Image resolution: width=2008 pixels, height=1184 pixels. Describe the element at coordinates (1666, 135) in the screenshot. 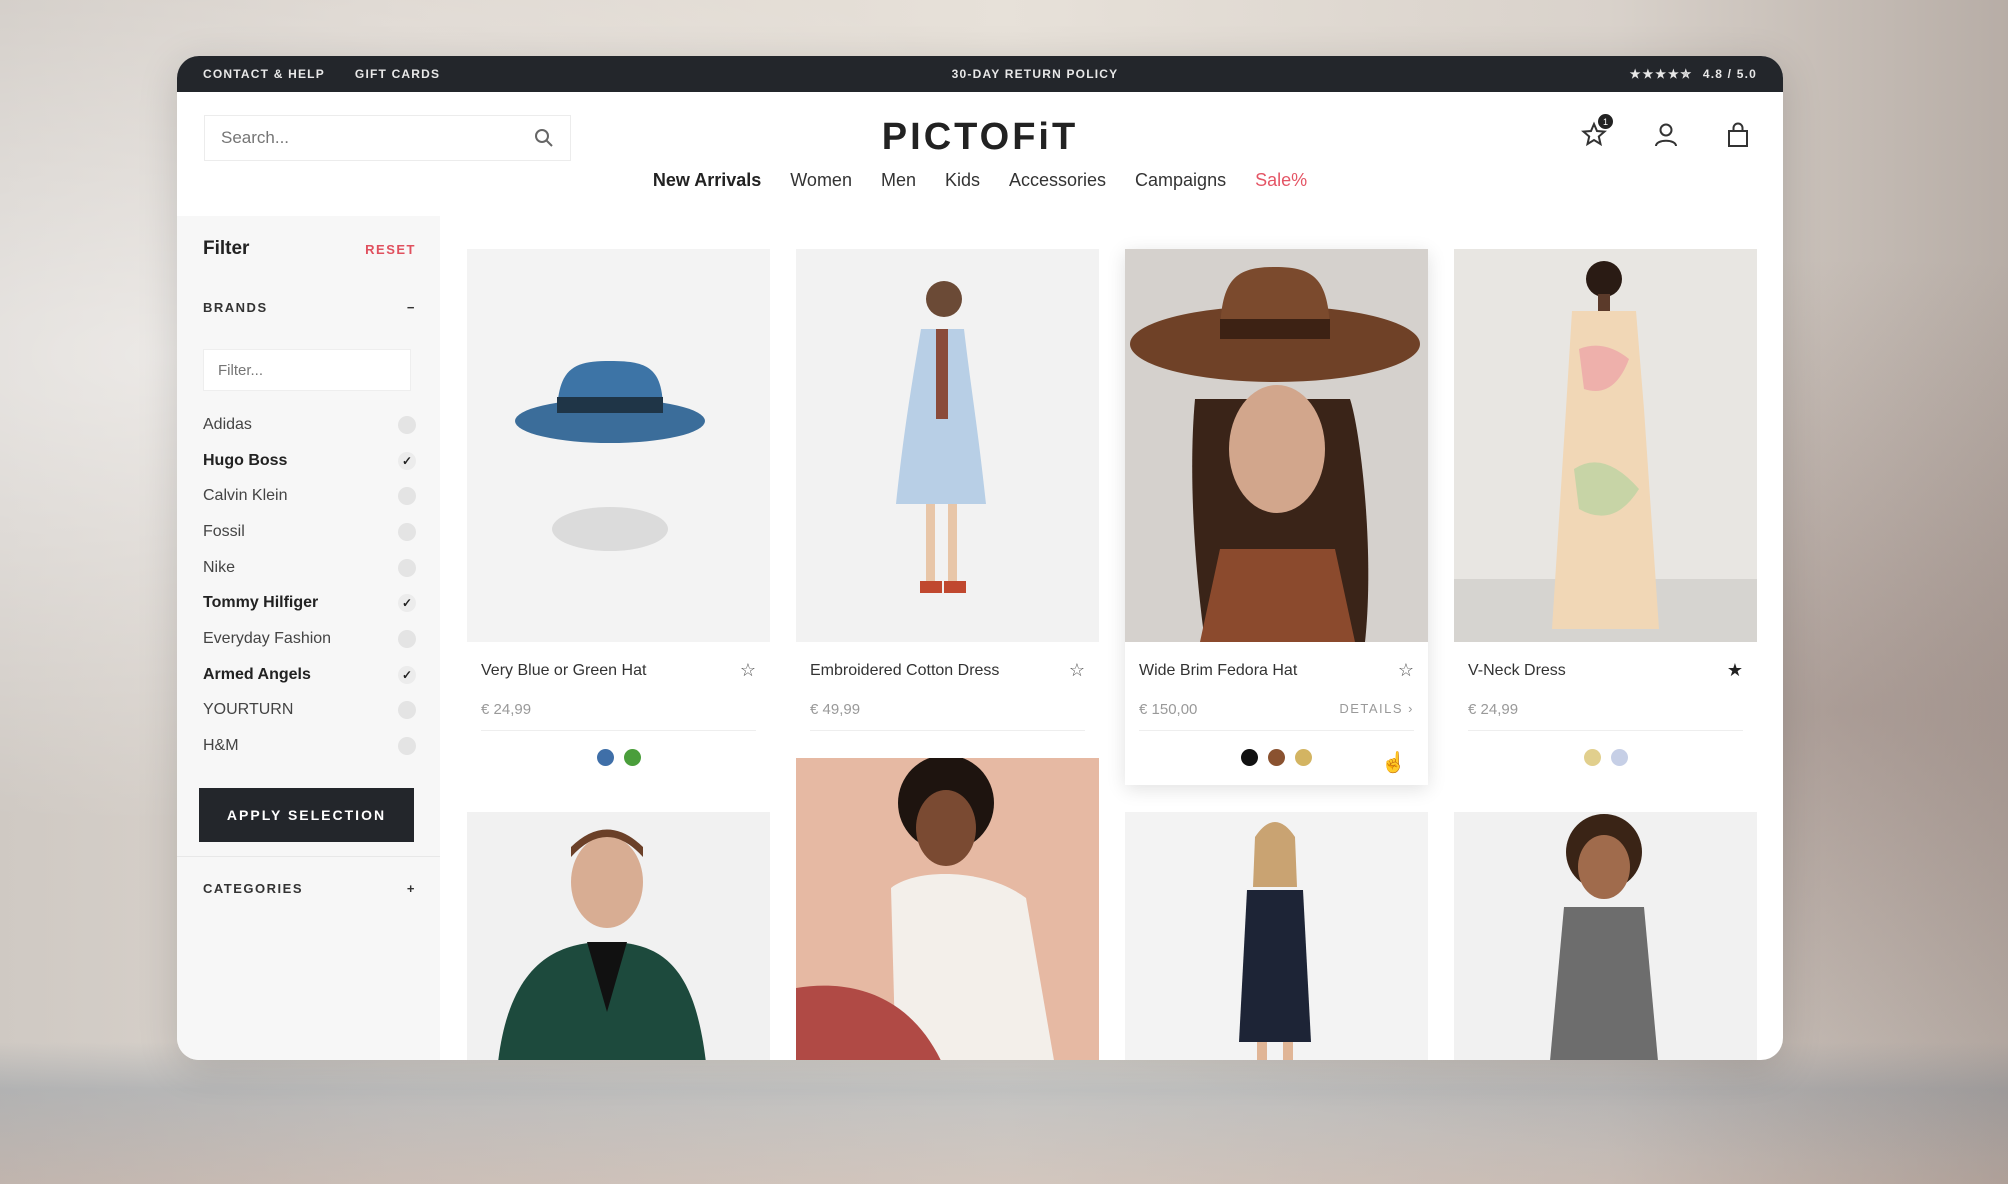

I see `account-icon` at that location.